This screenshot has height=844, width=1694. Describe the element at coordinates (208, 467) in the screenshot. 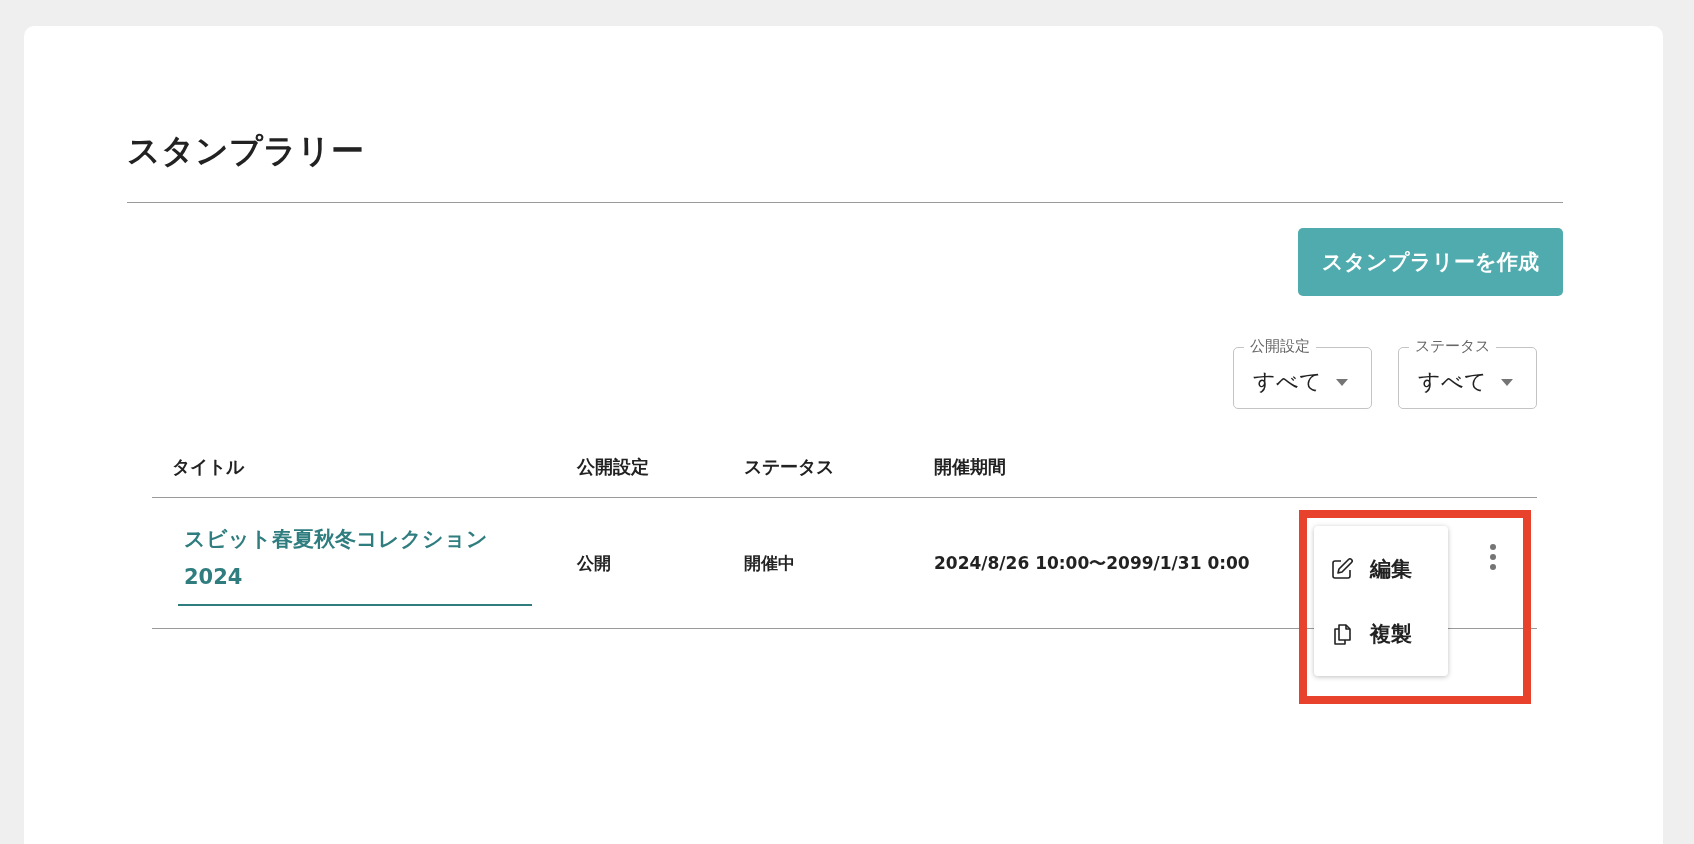

I see `column-header: タイトル` at that location.